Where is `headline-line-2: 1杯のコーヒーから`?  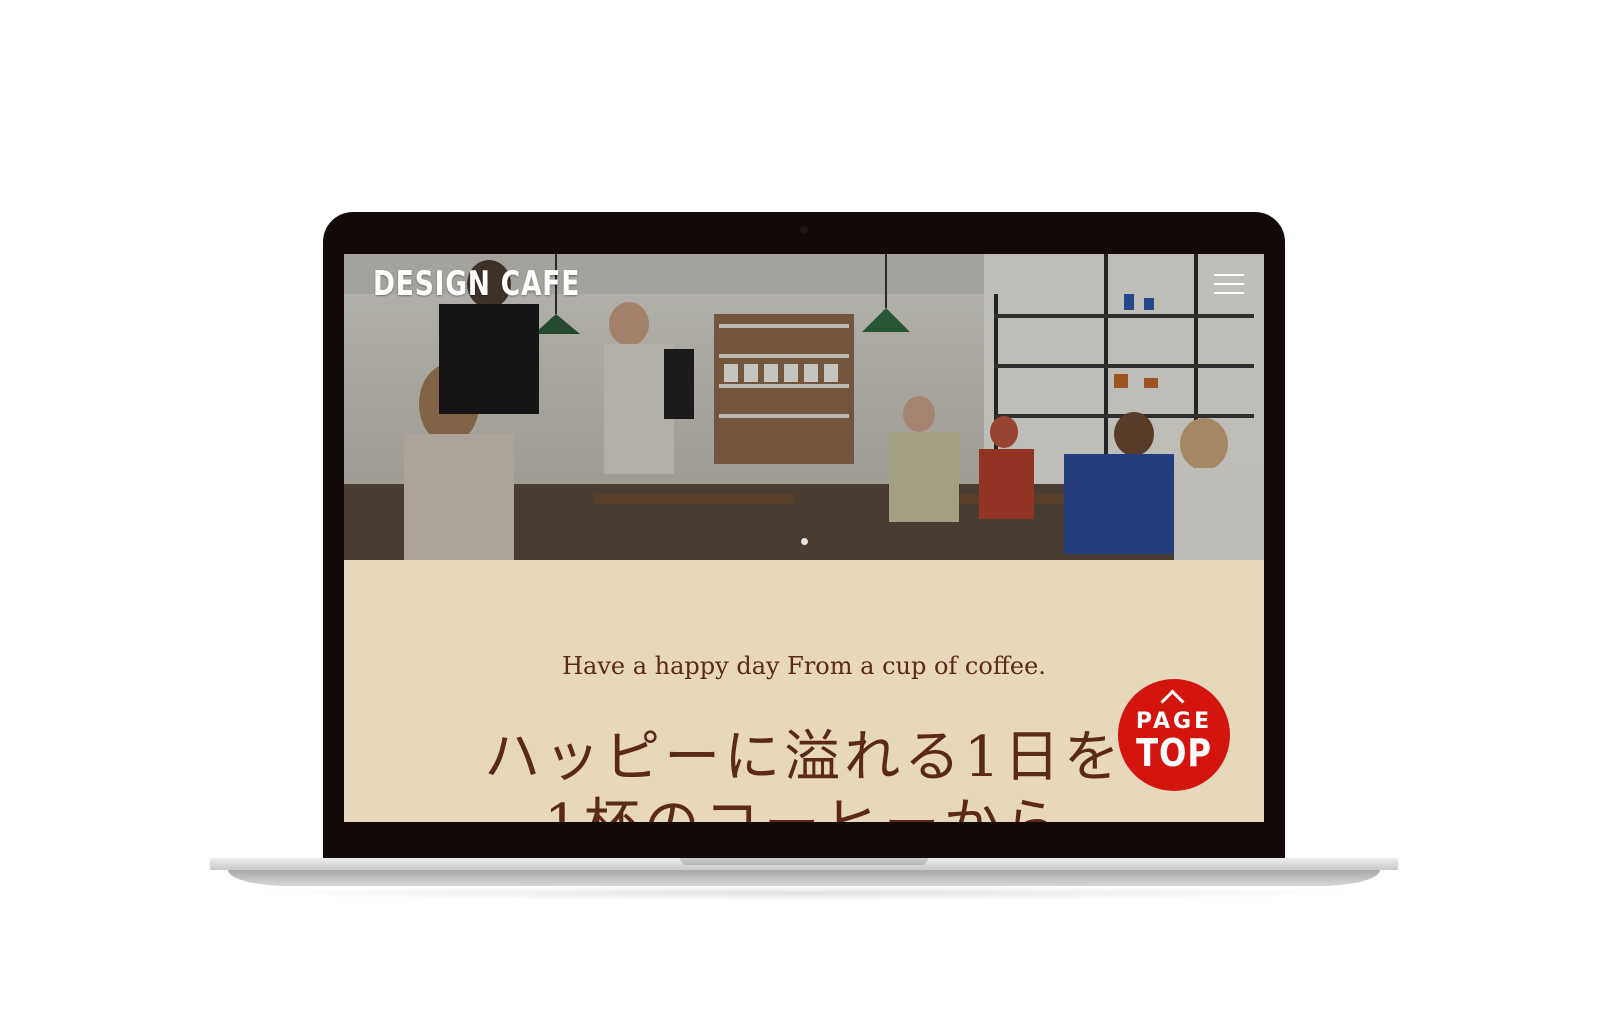
headline-line-2: 1杯のコーヒーから is located at coordinates (804, 807).